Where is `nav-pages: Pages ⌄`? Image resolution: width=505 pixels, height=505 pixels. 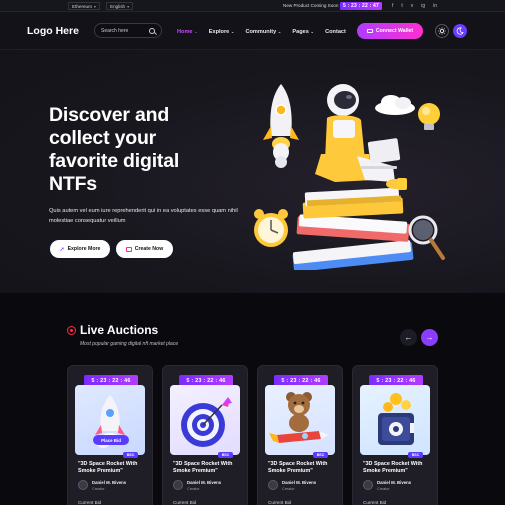
nav-pages: Pages ⌄ is located at coordinates (303, 32).